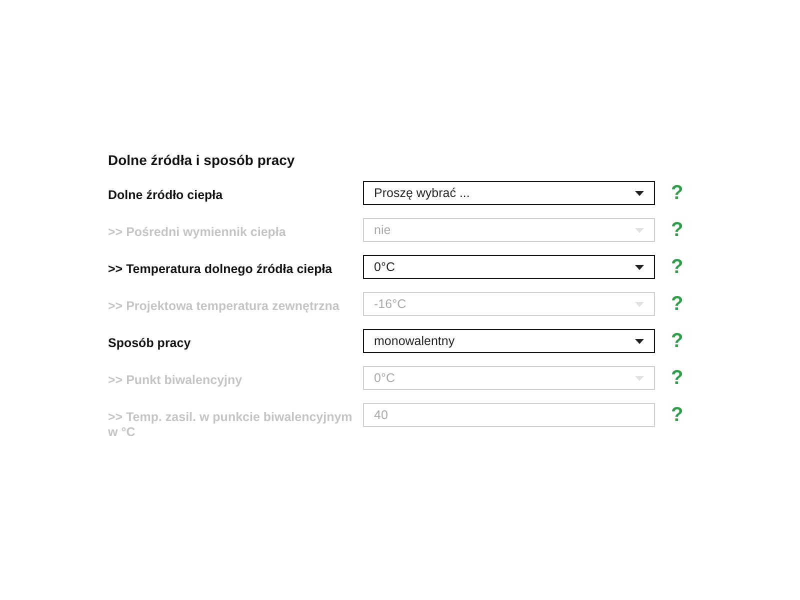 Image resolution: width=800 pixels, height=600 pixels. I want to click on dropdown: 0°C, so click(509, 267).